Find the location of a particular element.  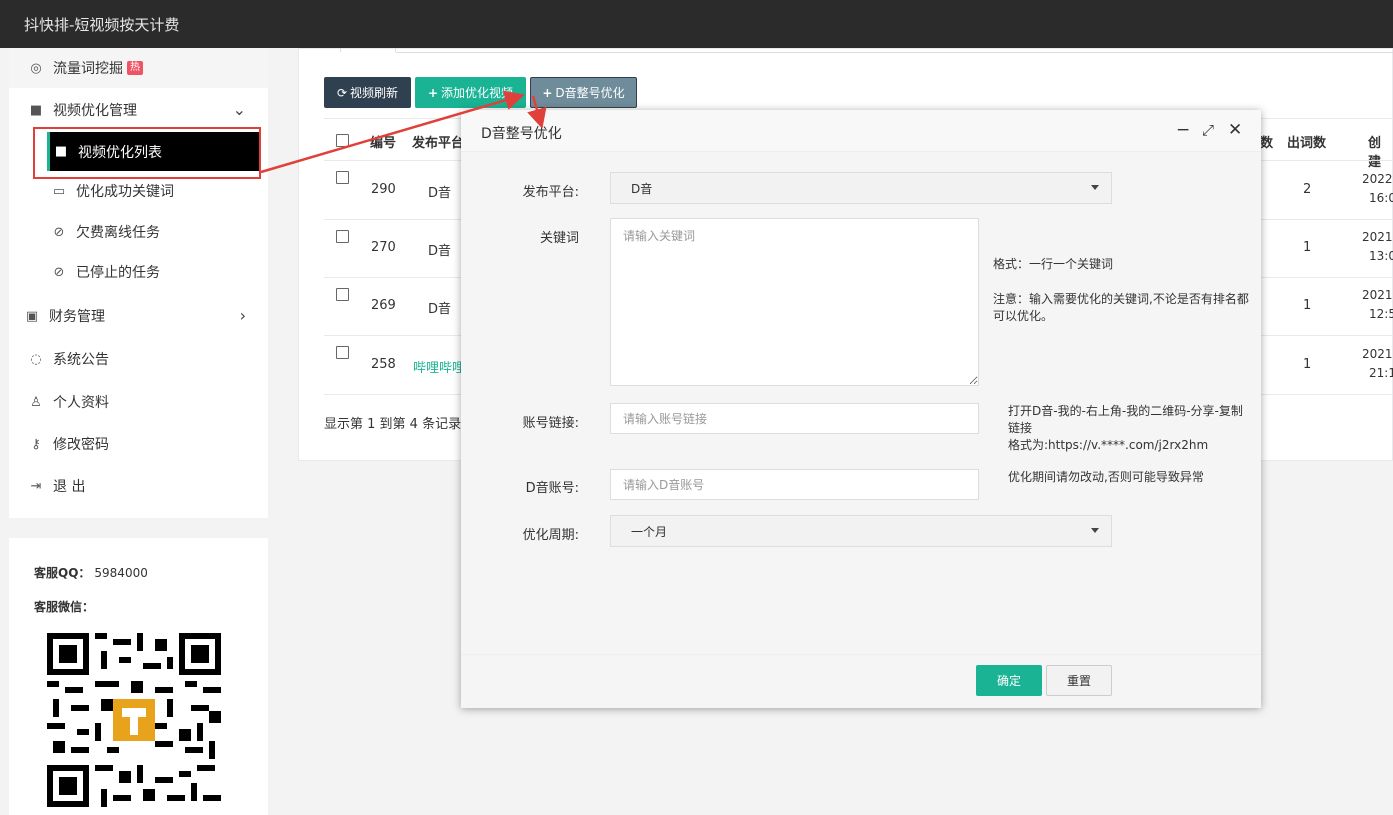

customer-service-card: 客服QQ： 5984000 客服微信： is located at coordinates (138, 676).